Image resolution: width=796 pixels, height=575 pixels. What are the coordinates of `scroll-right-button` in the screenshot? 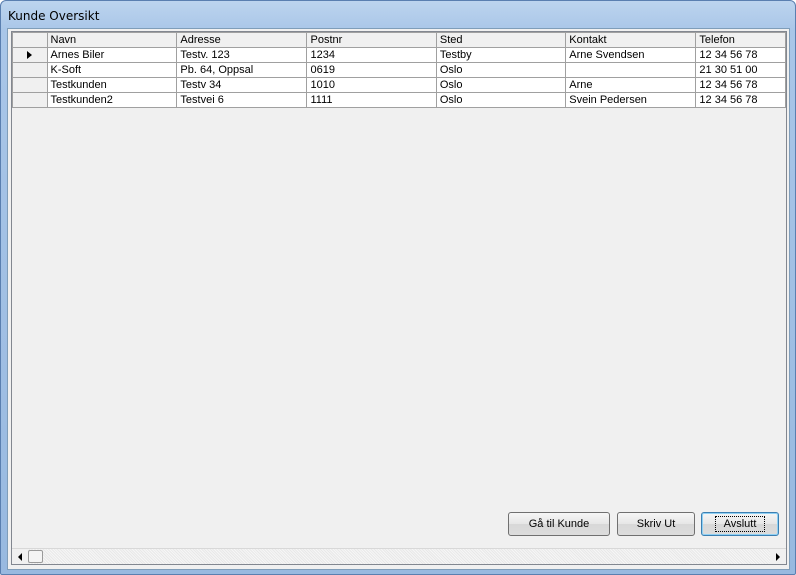 It's located at (778, 556).